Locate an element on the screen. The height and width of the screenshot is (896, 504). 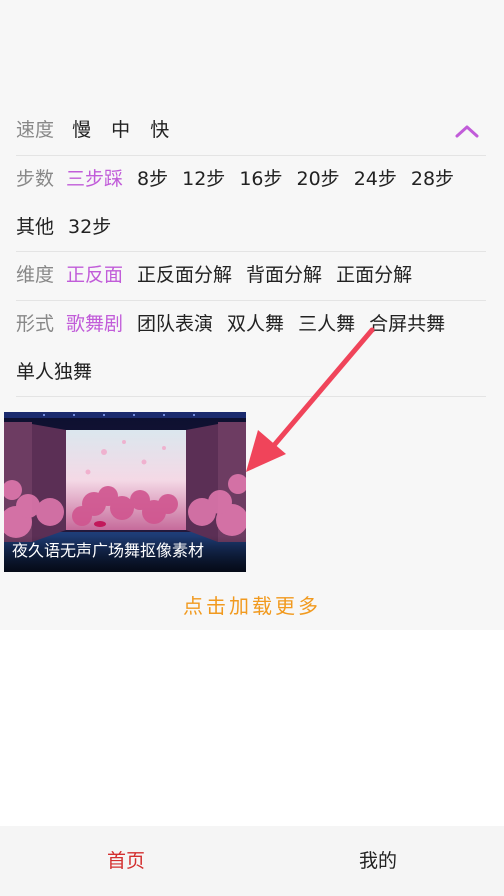
steps-option-other: 其他 is located at coordinates (35, 227).